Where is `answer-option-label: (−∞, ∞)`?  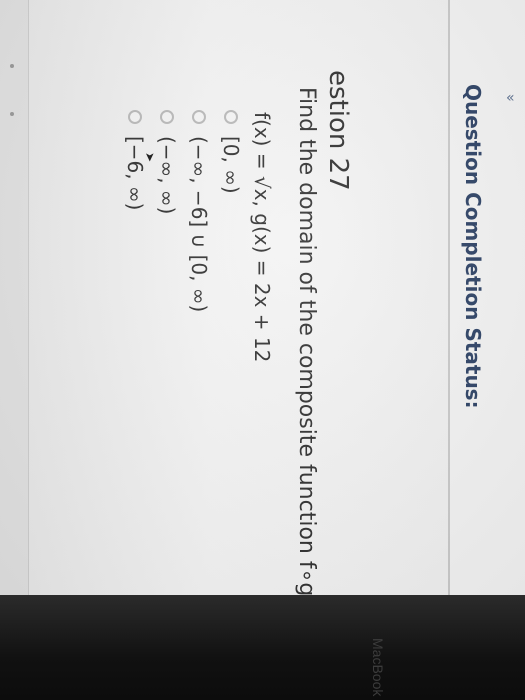 answer-option-label: (−∞, ∞) is located at coordinates (167, 175).